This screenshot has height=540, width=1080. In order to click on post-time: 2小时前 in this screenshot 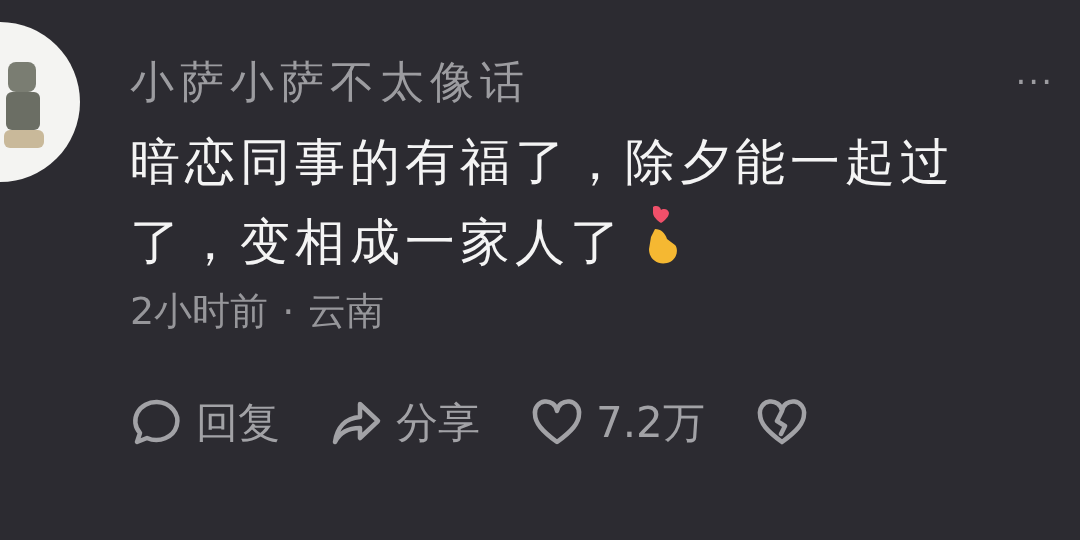, I will do `click(199, 311)`.